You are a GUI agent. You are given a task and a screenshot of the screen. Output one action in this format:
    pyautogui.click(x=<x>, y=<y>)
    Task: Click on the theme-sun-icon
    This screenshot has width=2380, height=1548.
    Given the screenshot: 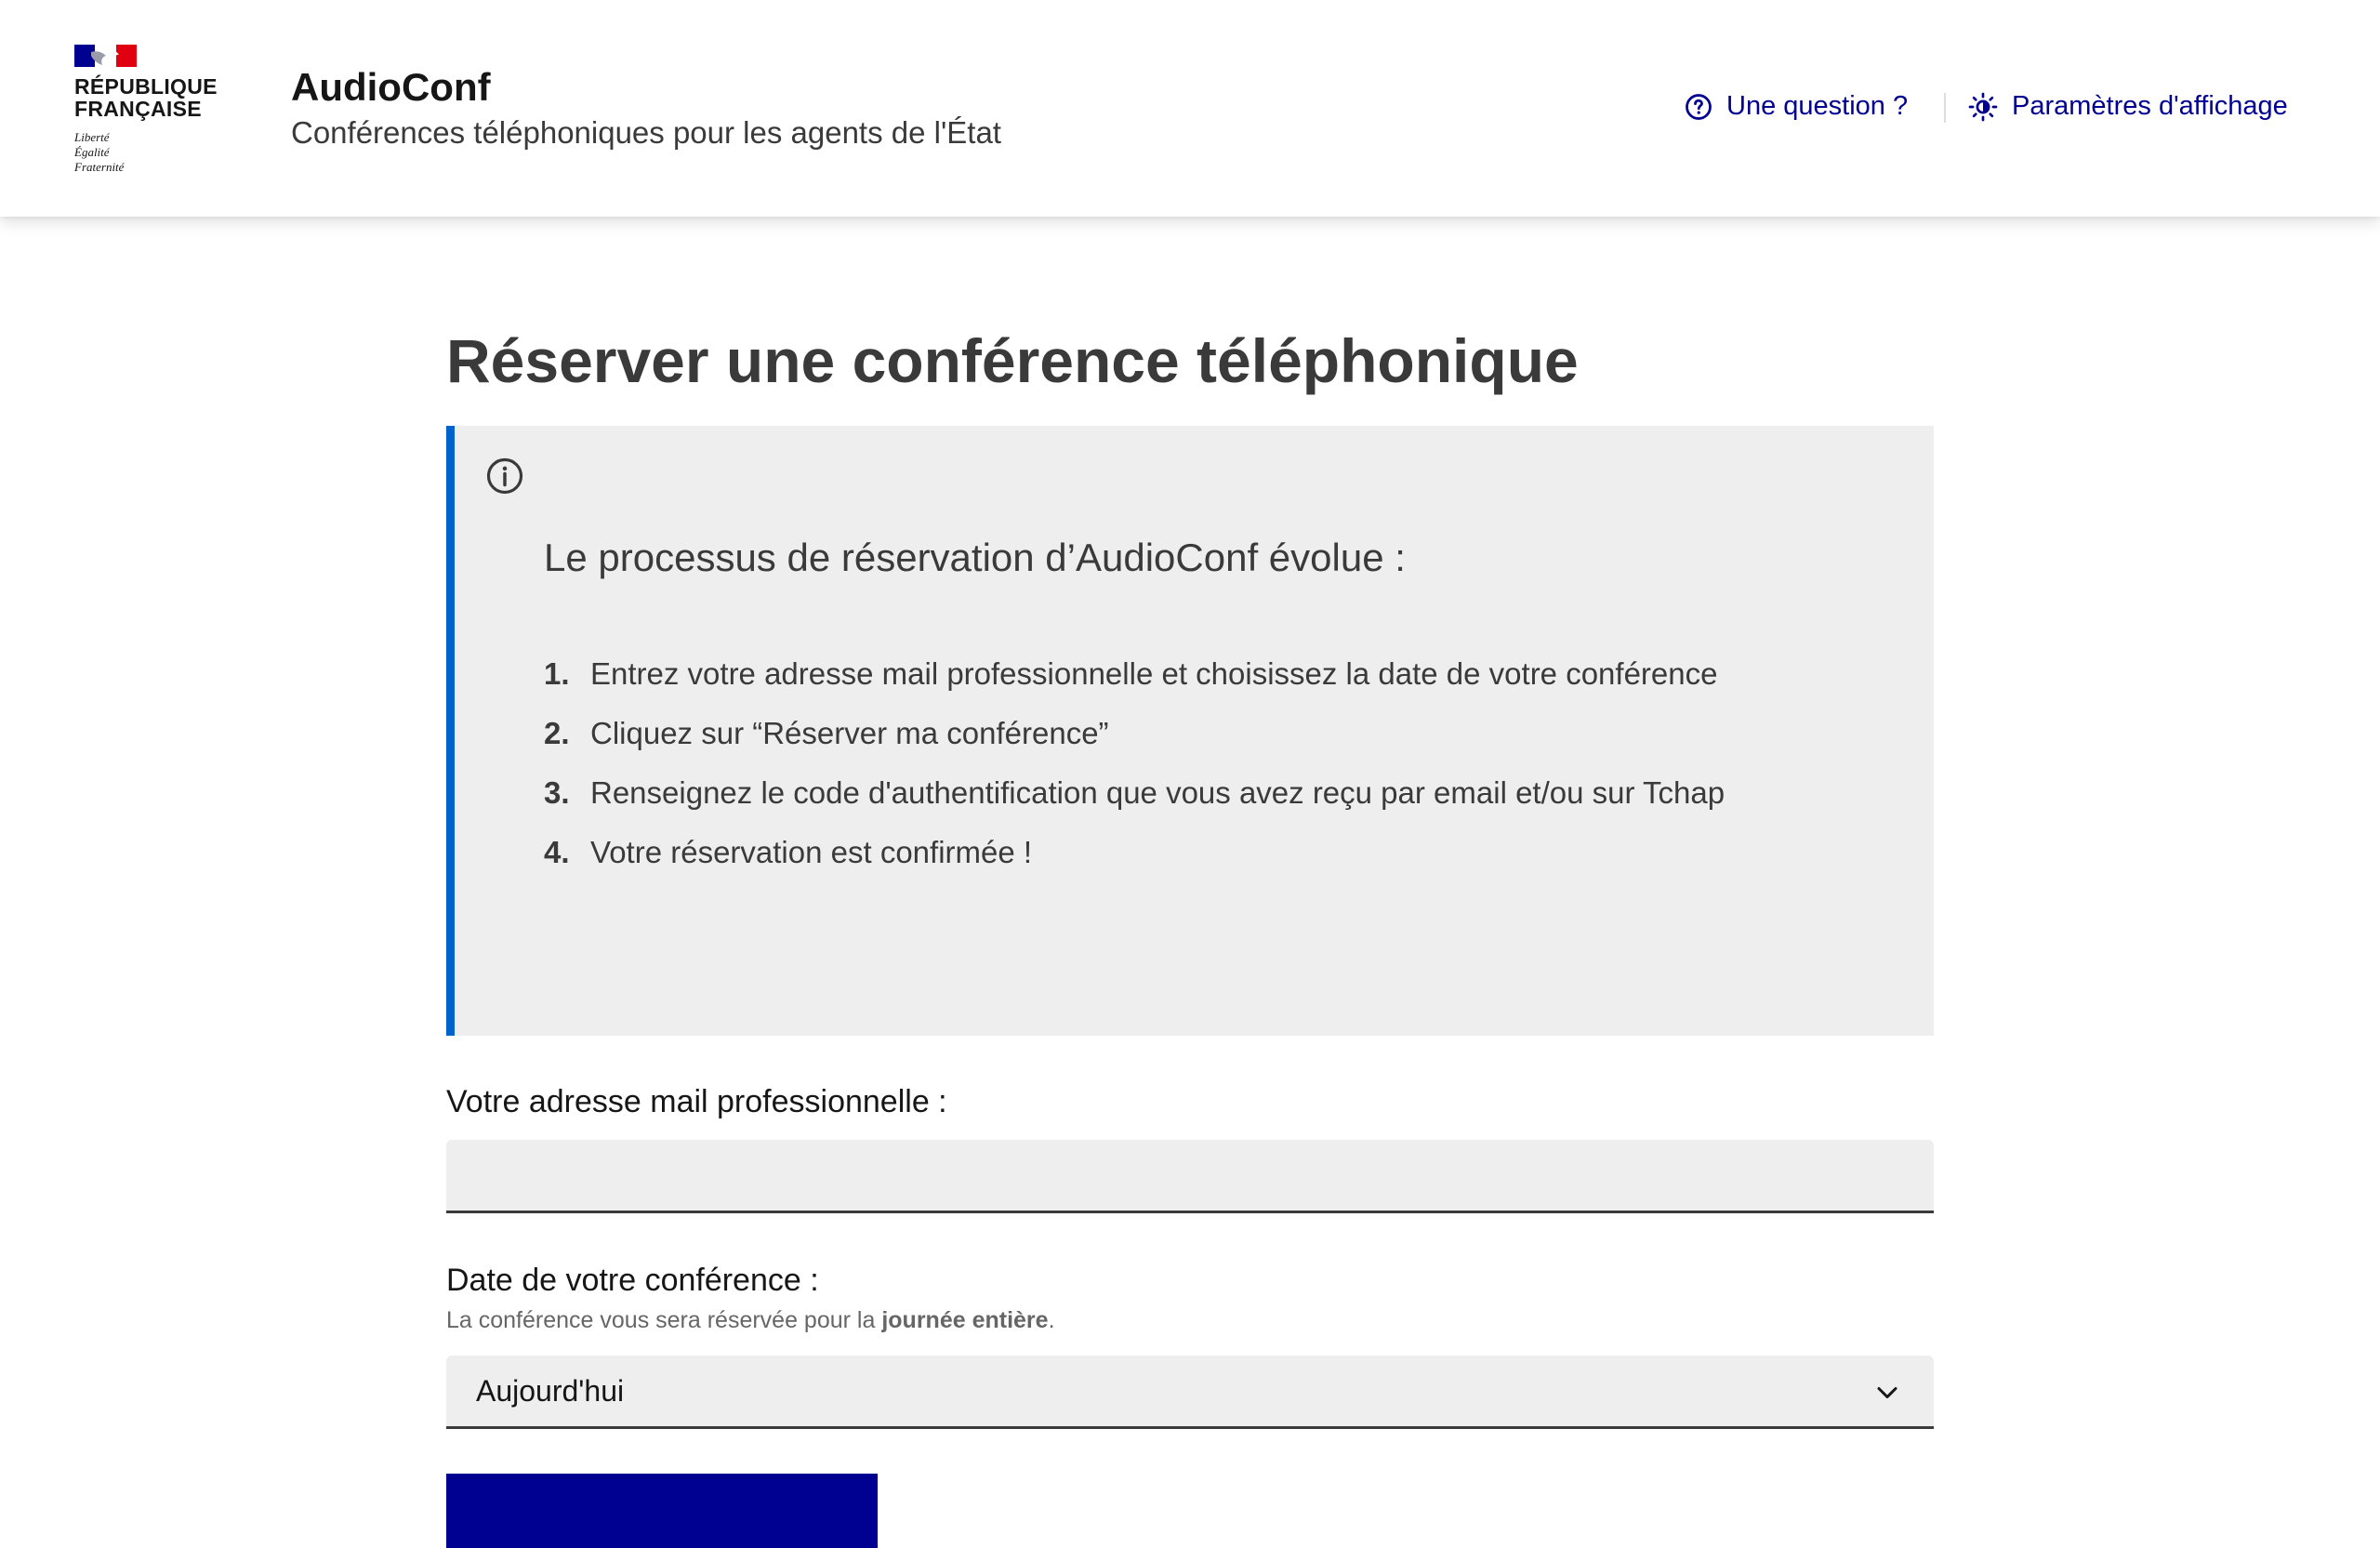 What is the action you would take?
    pyautogui.click(x=1983, y=106)
    